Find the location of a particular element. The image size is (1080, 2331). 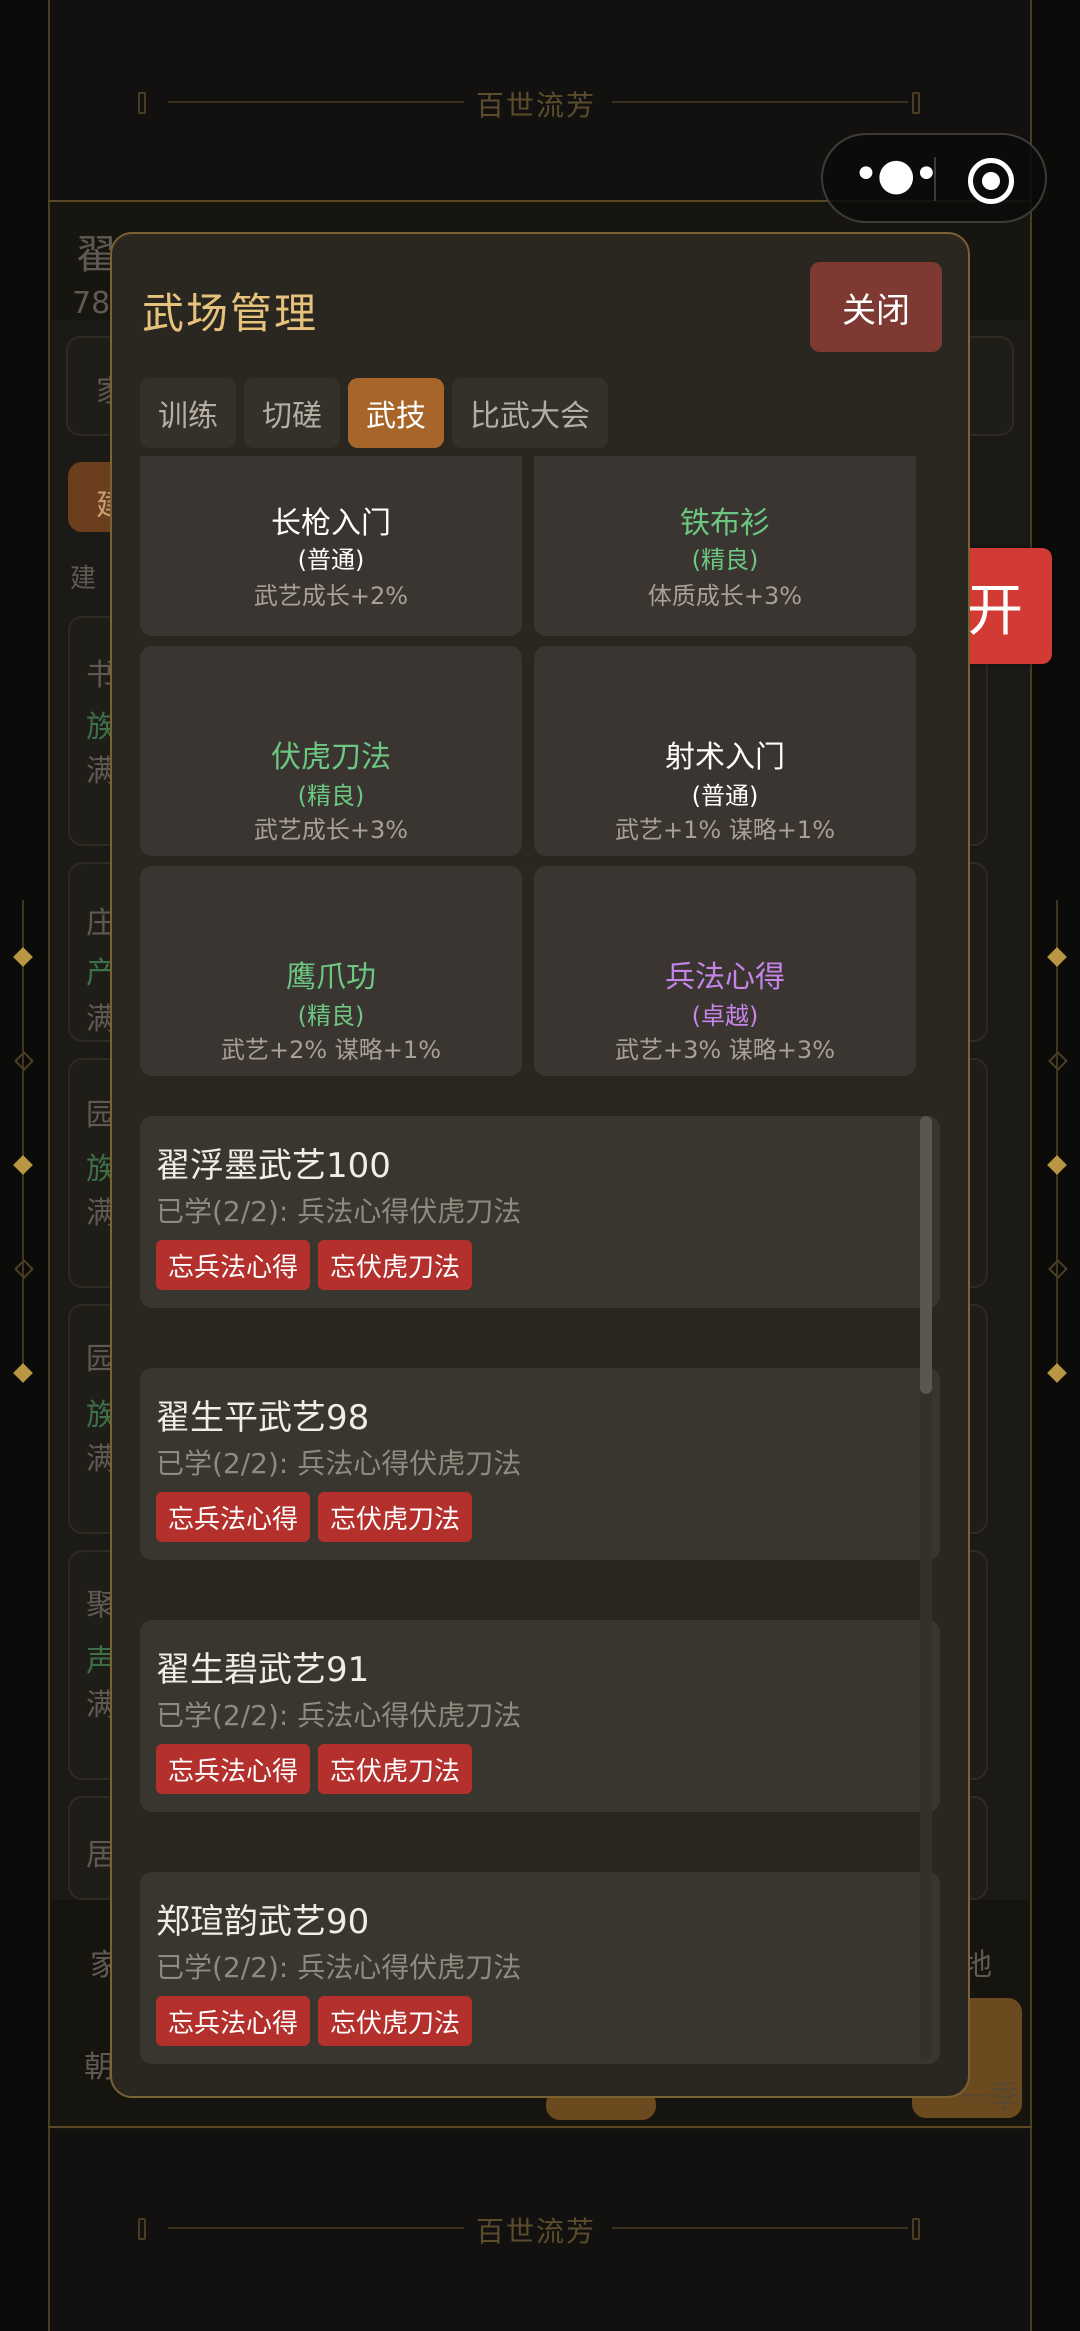

skill-effect: 武艺成长+3% is located at coordinates (331, 830).